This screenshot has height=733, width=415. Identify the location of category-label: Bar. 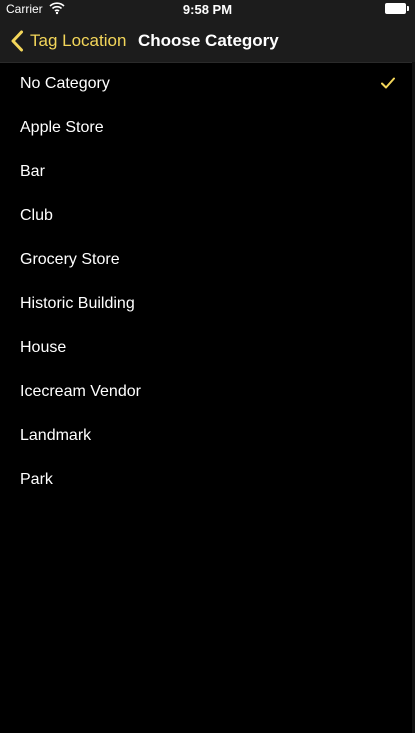
(32, 171).